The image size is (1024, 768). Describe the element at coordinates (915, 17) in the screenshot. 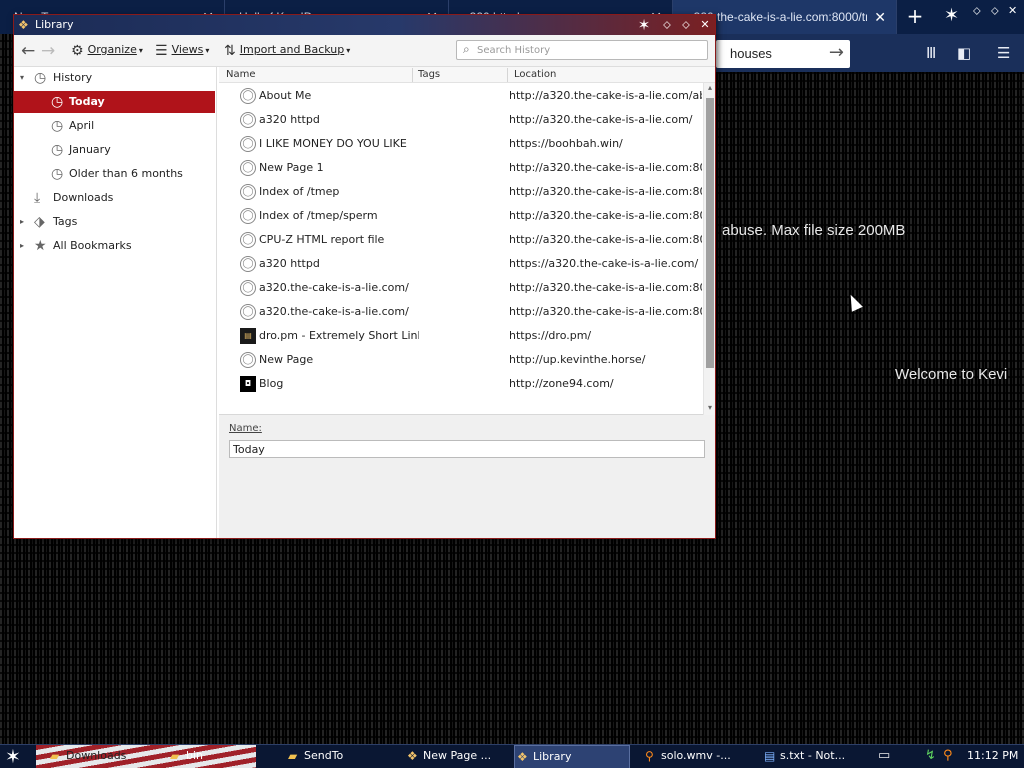

I see `new-tab-button: +` at that location.